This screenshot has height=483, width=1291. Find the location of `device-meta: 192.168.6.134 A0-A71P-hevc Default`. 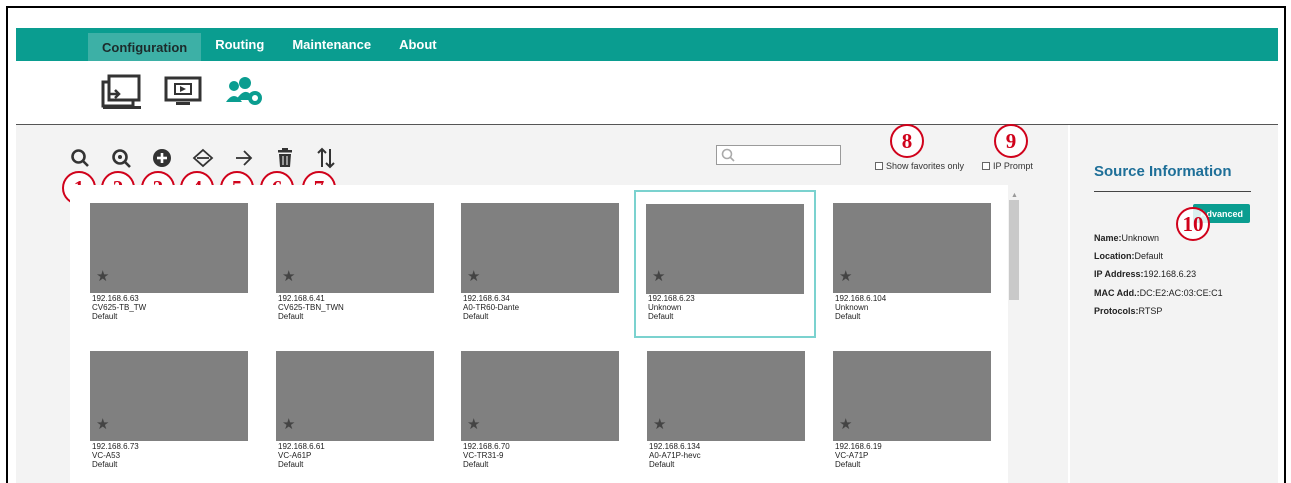

device-meta: 192.168.6.134 A0-A71P-hevc Default is located at coordinates (675, 455).